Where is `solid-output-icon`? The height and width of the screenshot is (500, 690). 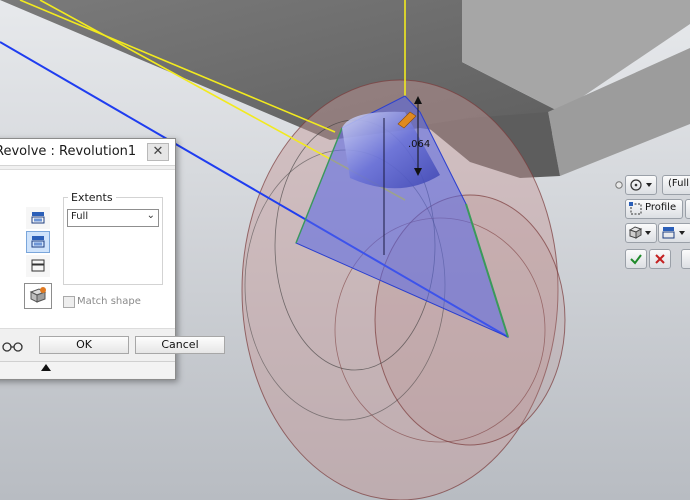 solid-output-icon is located at coordinates (38, 218).